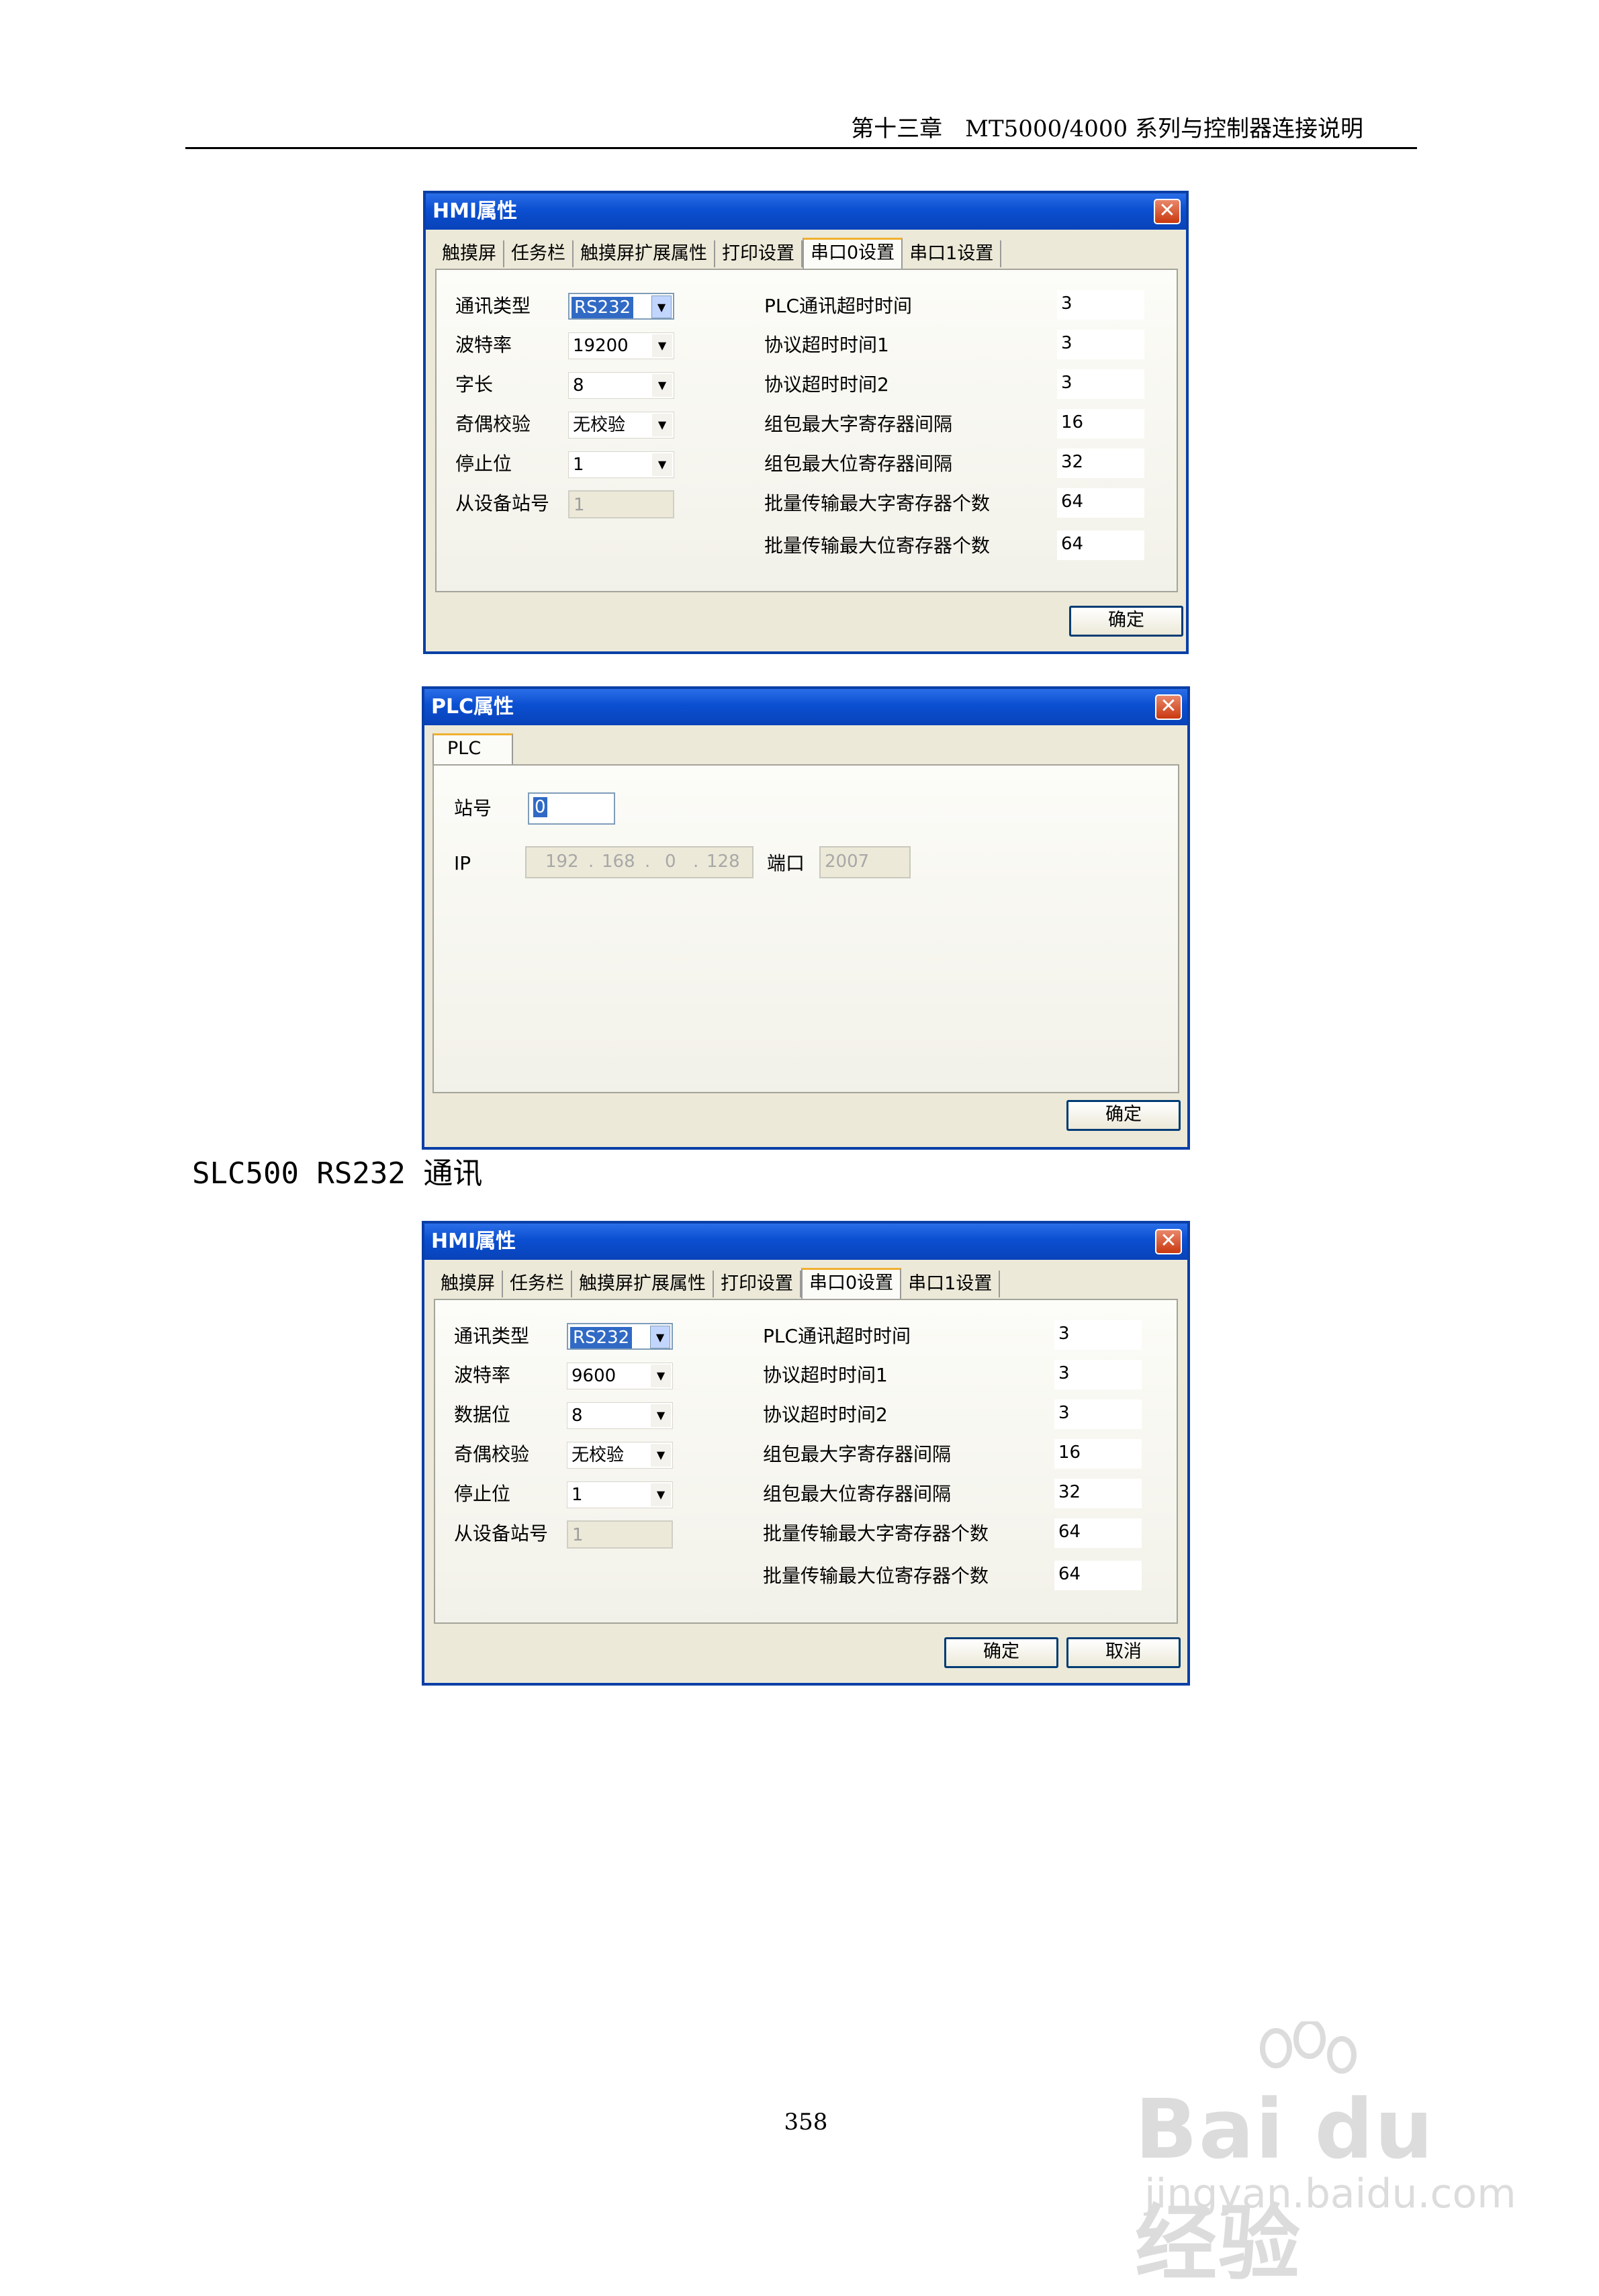  Describe the element at coordinates (594, 1376) in the screenshot. I see `baud-rate-value: 9600` at that location.